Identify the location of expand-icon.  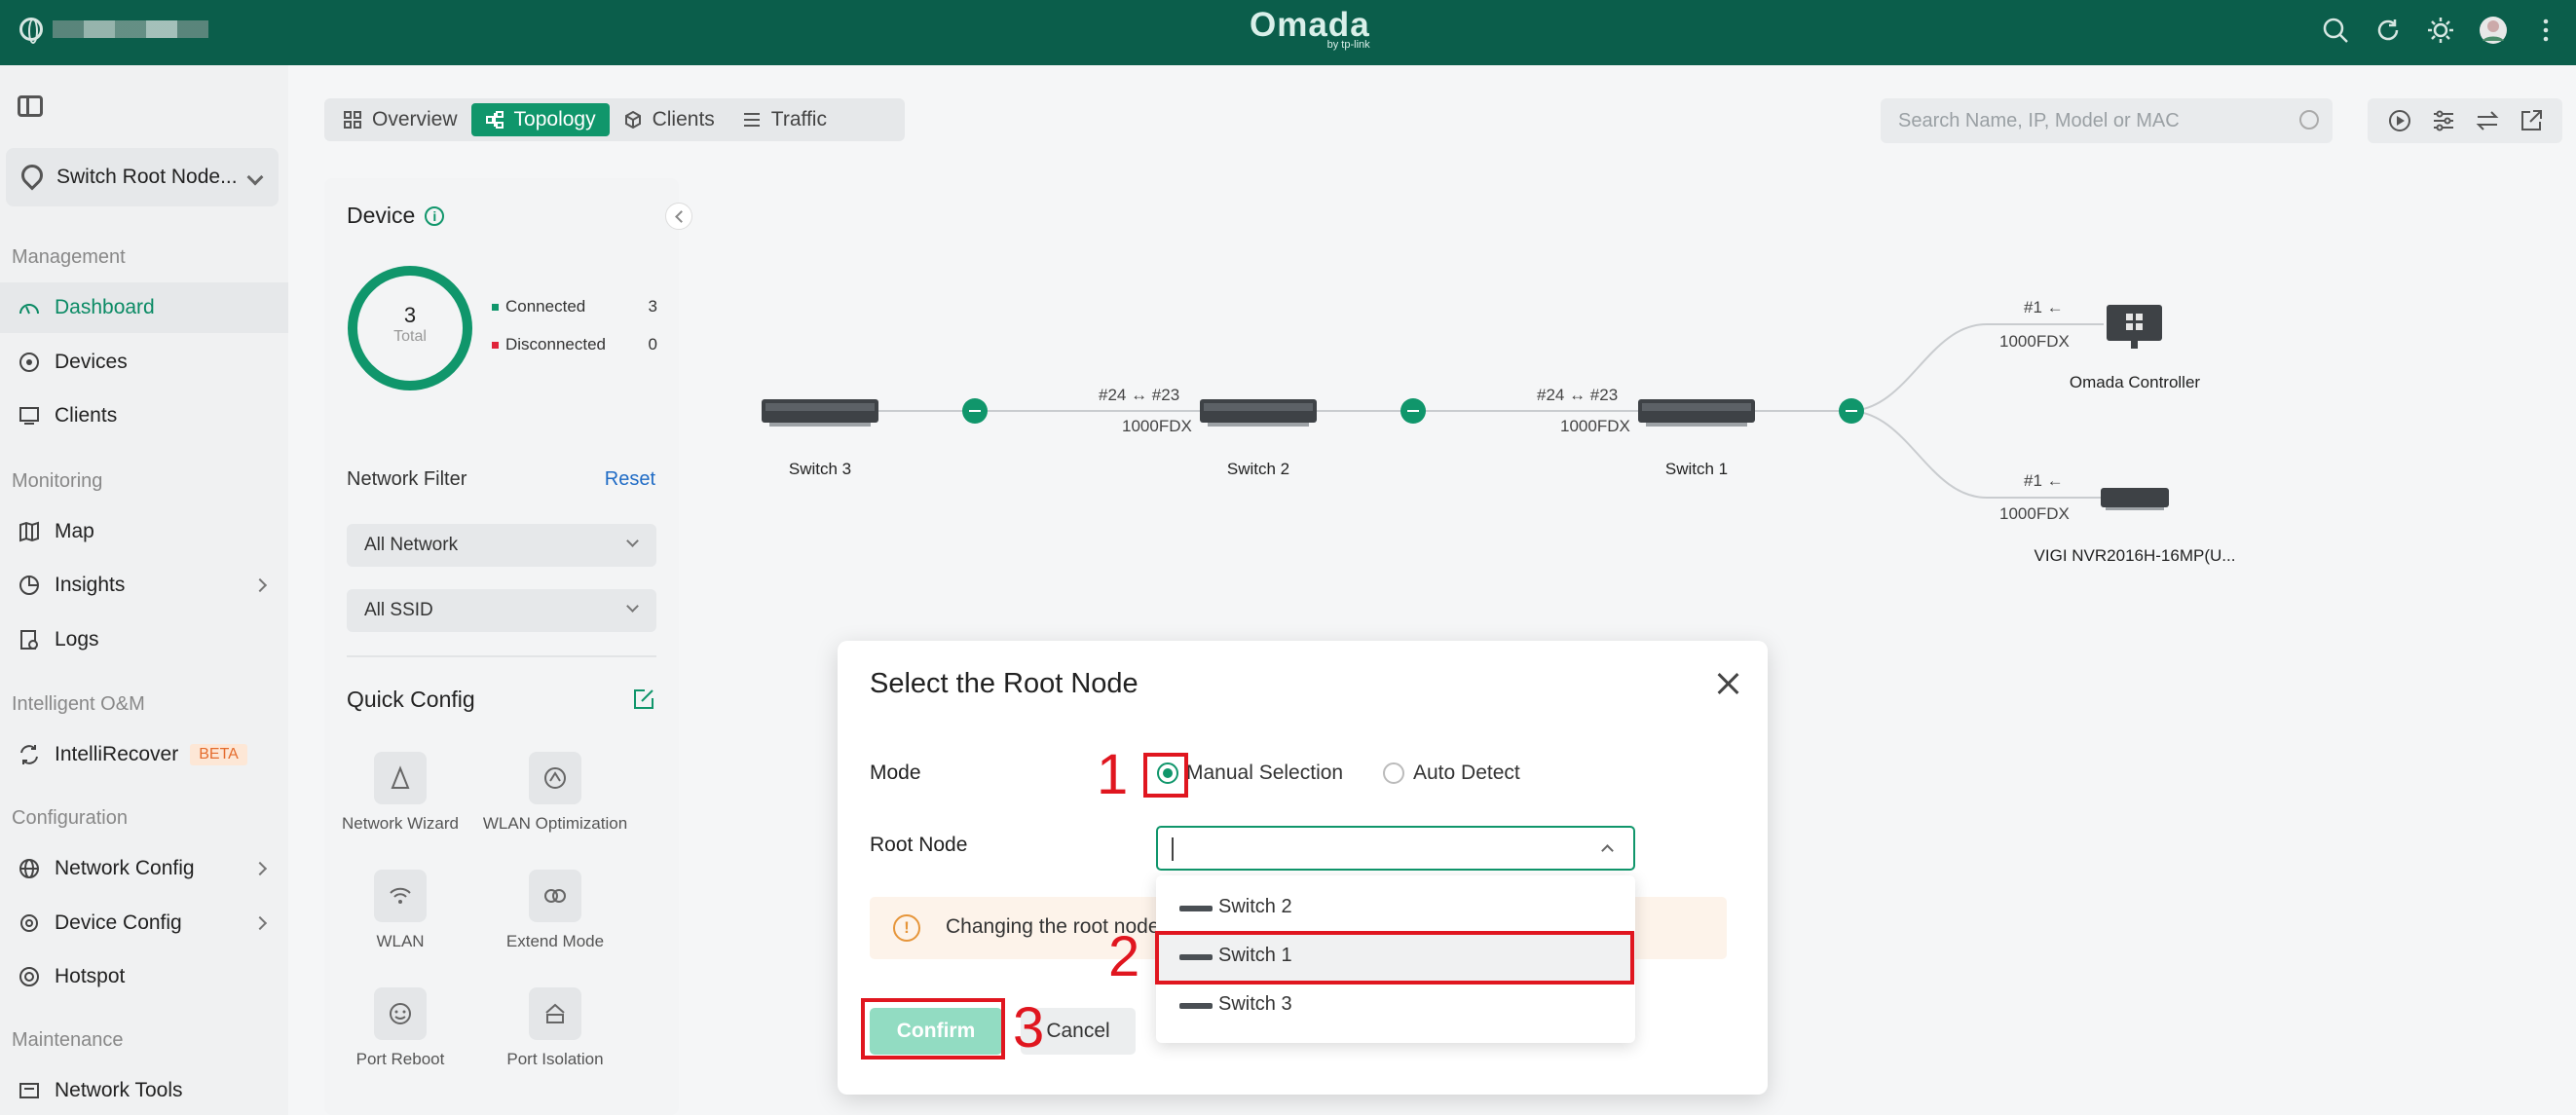
(2531, 121).